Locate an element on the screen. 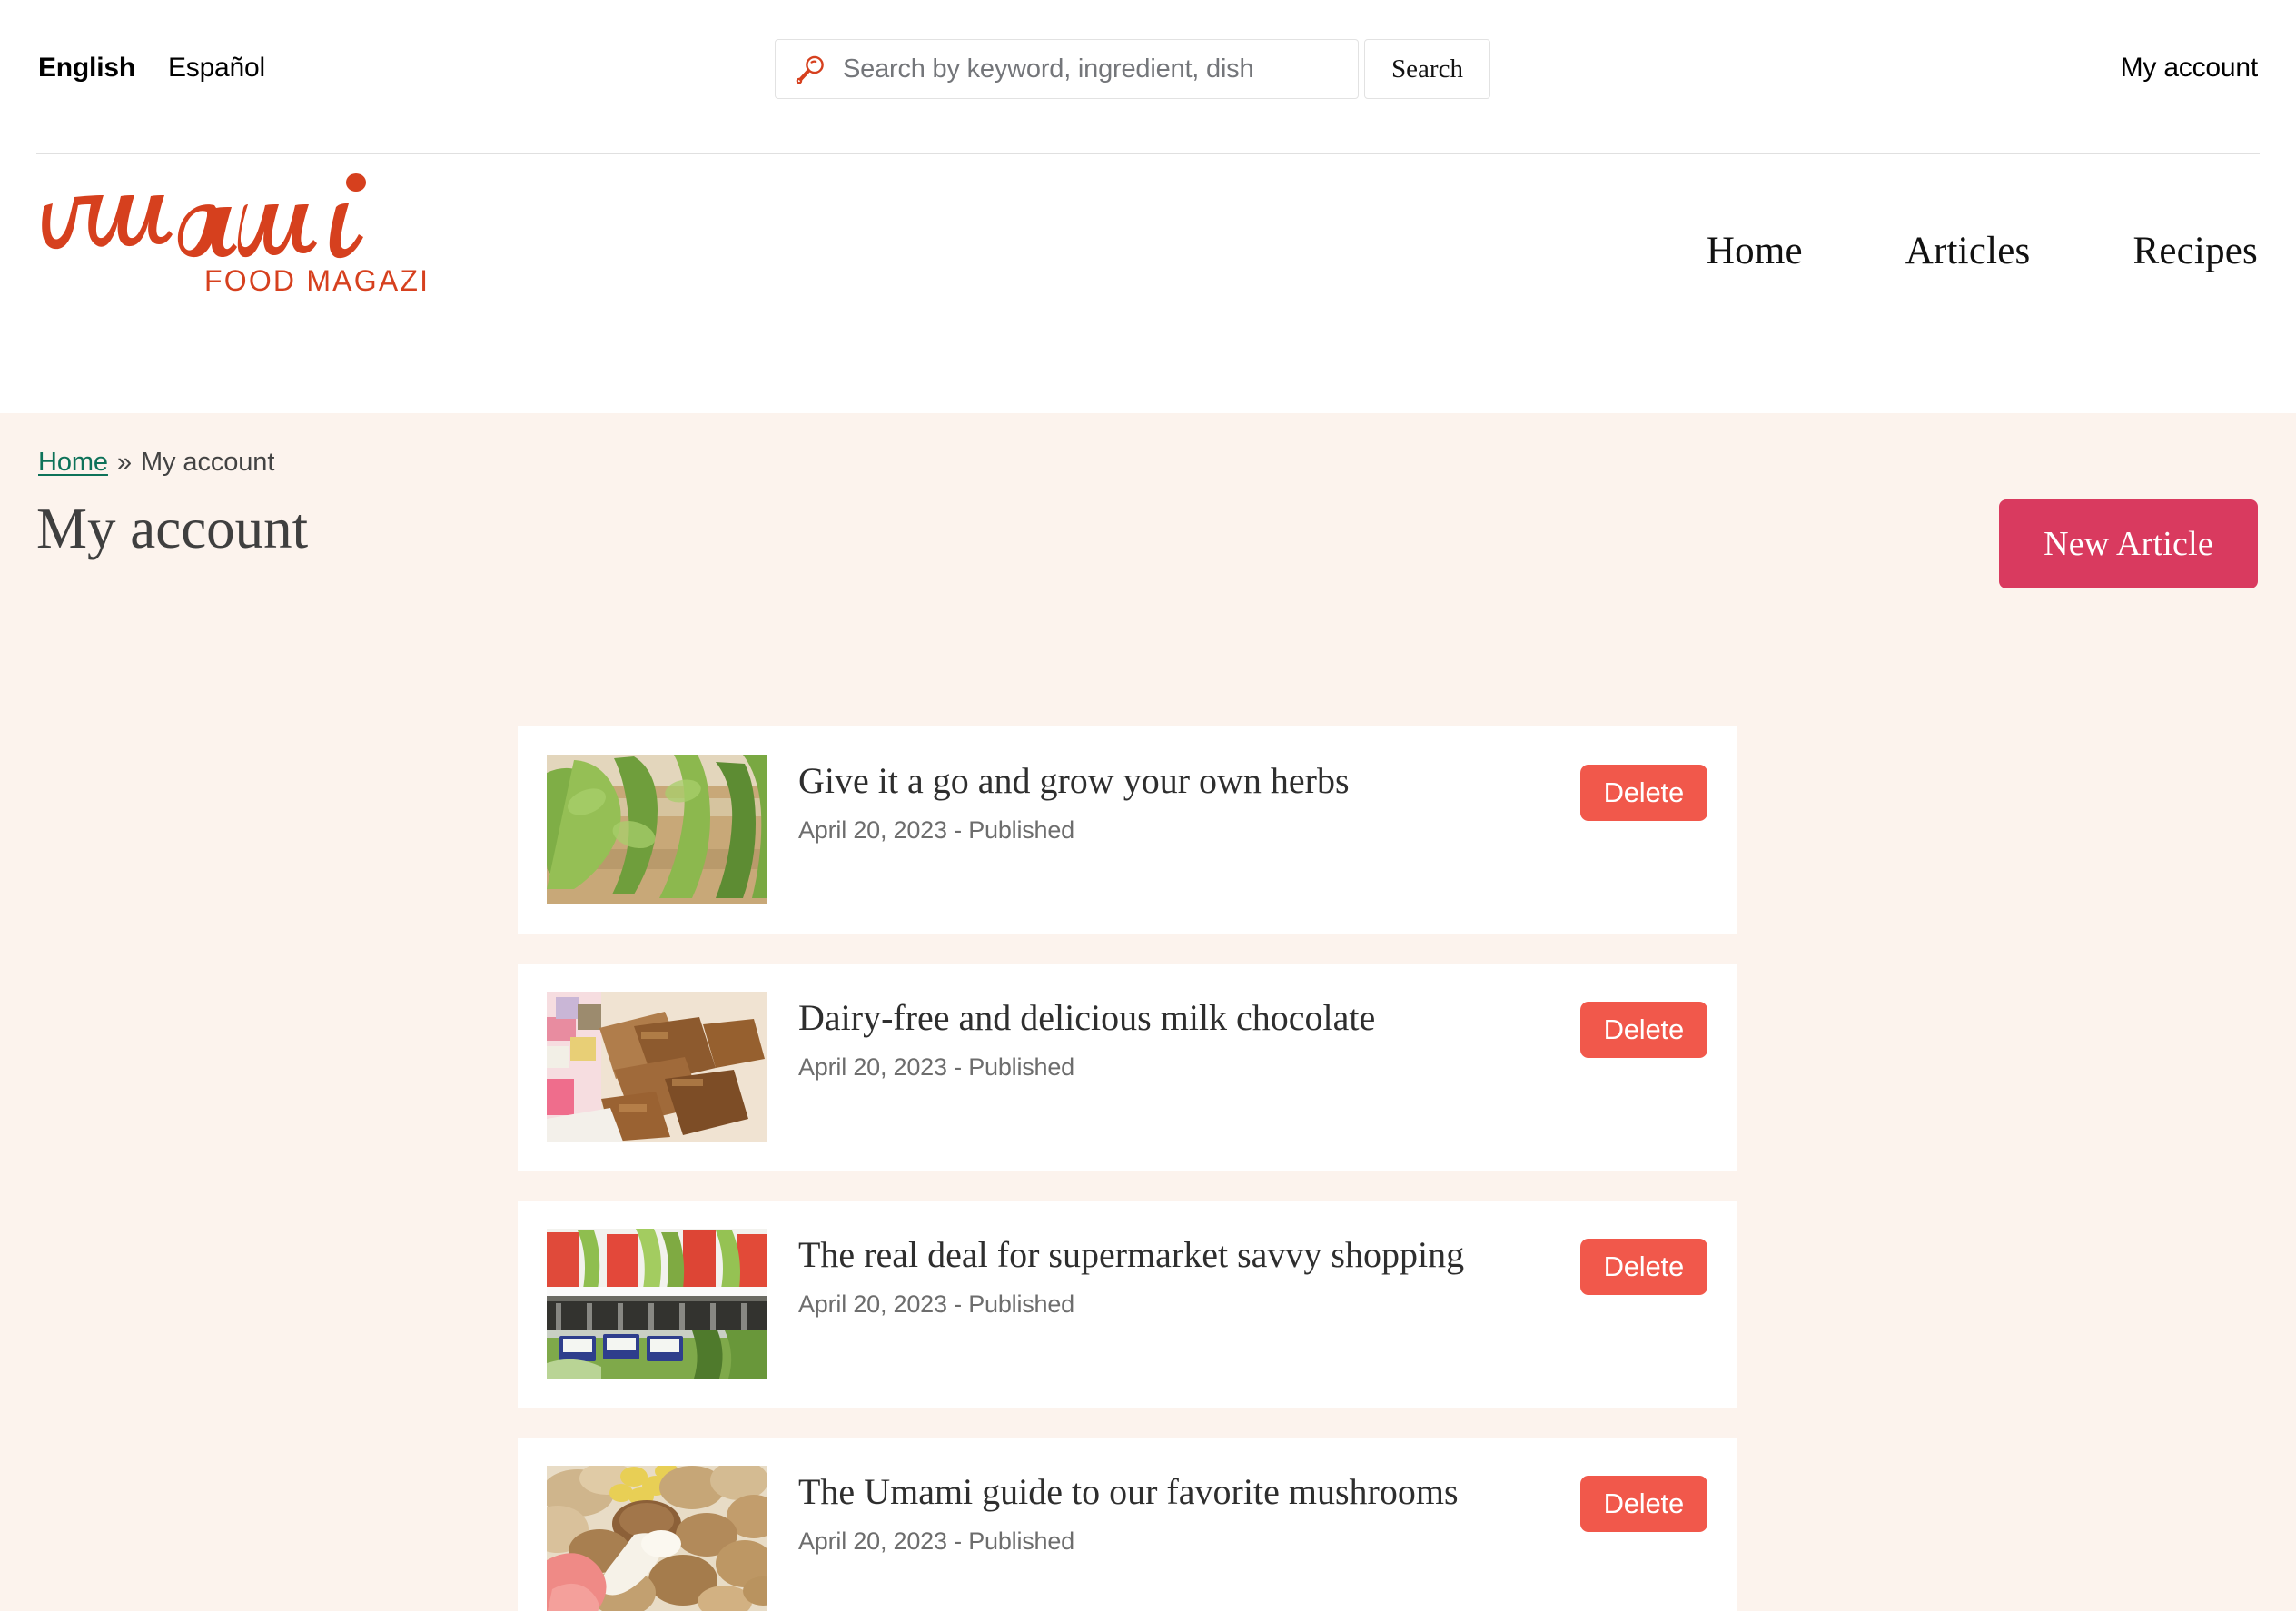 This screenshot has width=2296, height=1611. article-title: Dairy-free and delicious milk chocolate is located at coordinates (1181, 1018).